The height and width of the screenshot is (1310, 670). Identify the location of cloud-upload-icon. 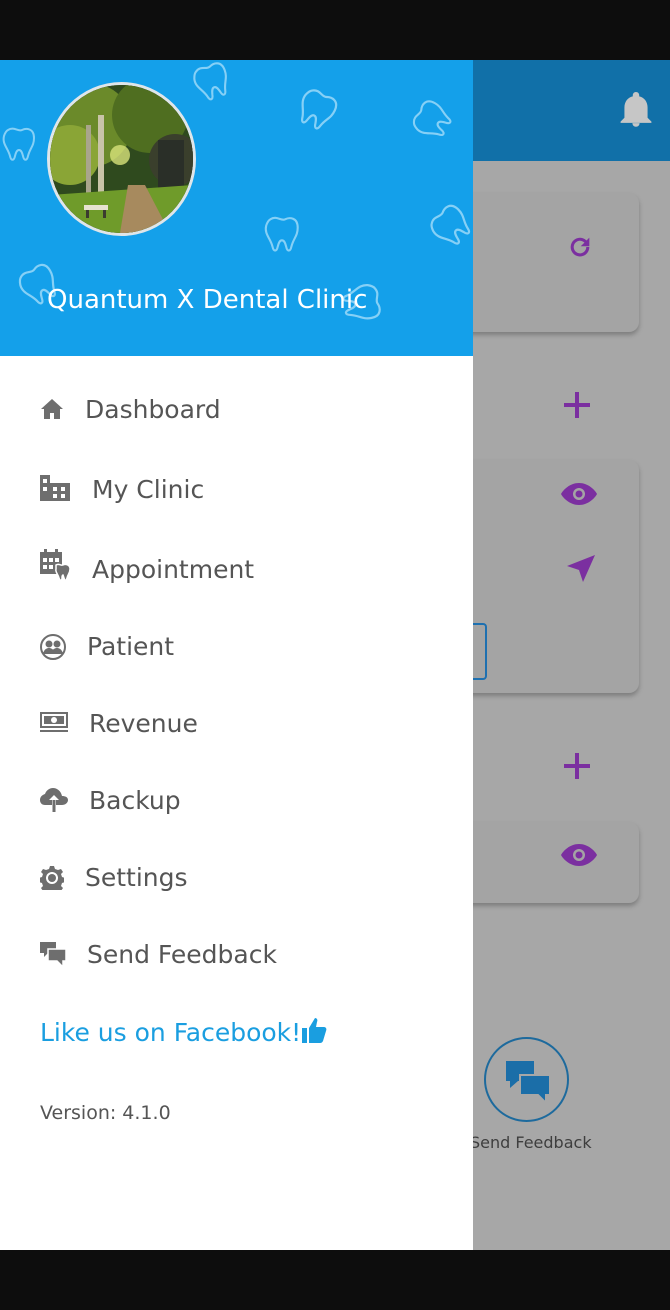
(54, 800).